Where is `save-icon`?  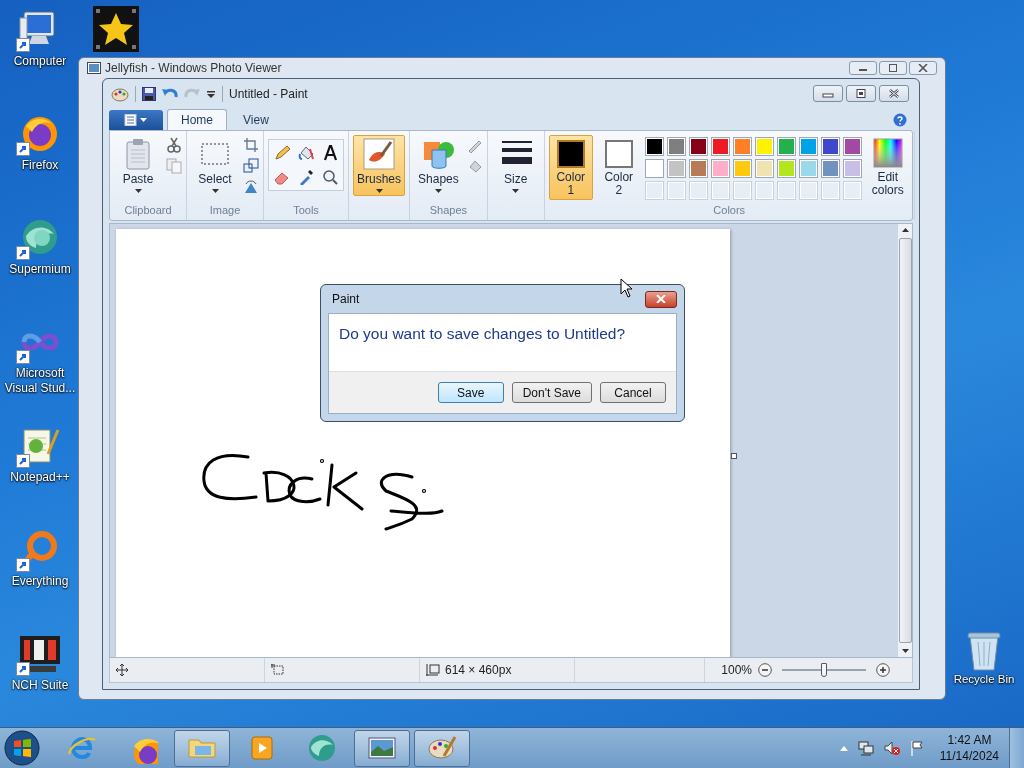
save-icon is located at coordinates (149, 93).